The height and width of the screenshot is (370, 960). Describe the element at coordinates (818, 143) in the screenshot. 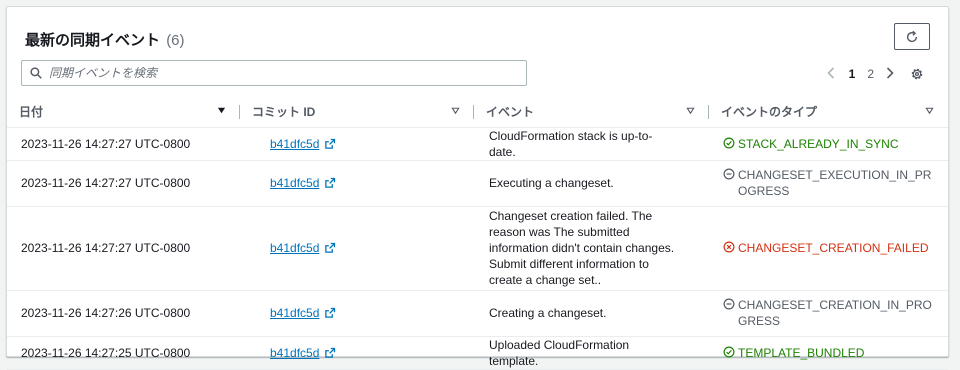

I see `status-text: STACK_ALREADY_IN_SYNC` at that location.